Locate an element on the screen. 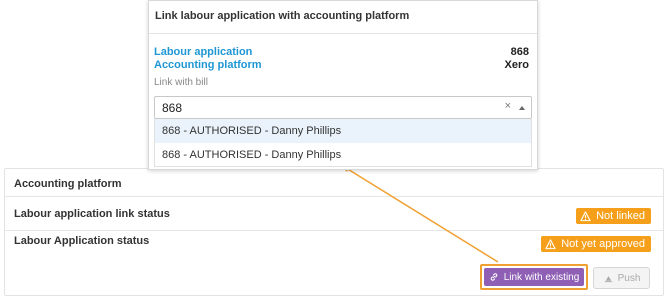 This screenshot has width=670, height=301. not-linked-badge: Not linked is located at coordinates (613, 216).